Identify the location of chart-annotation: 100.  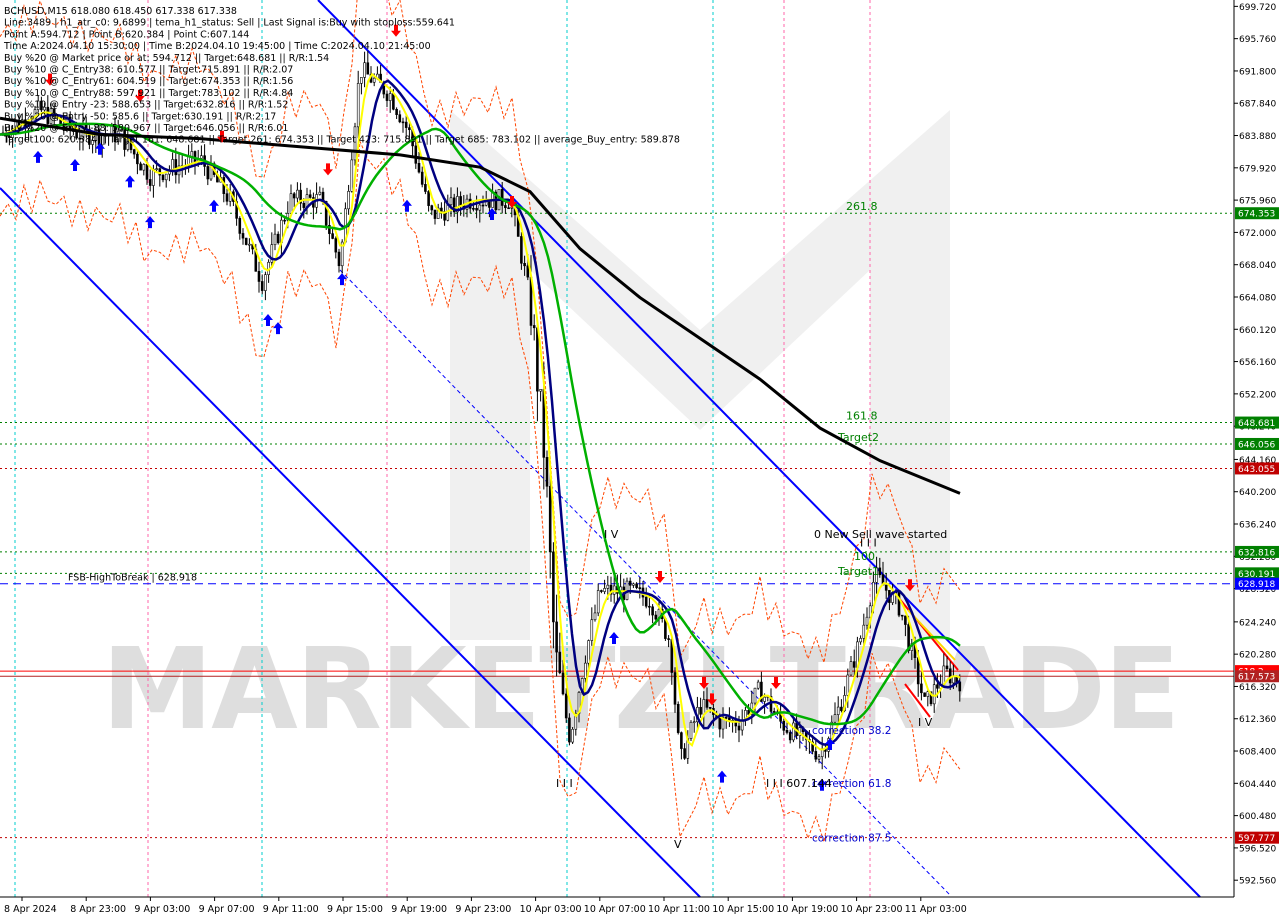
(864, 556).